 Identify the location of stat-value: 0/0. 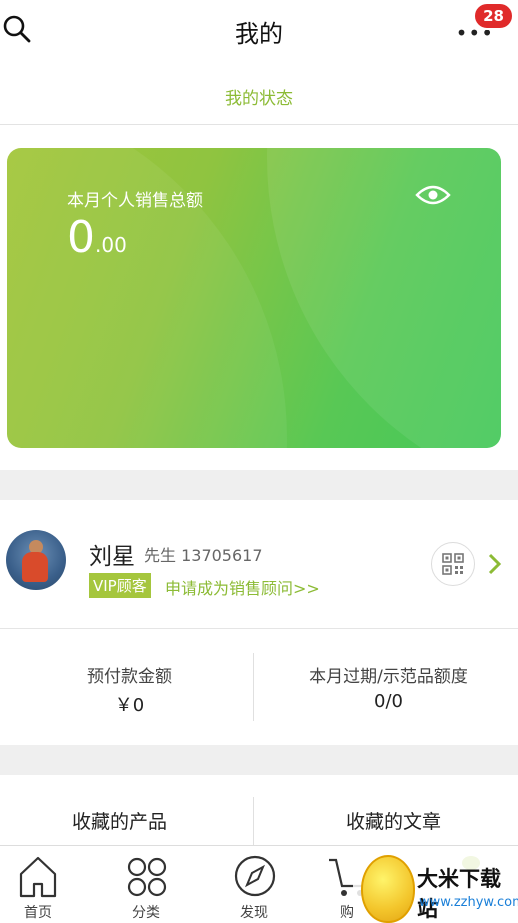
(388, 701).